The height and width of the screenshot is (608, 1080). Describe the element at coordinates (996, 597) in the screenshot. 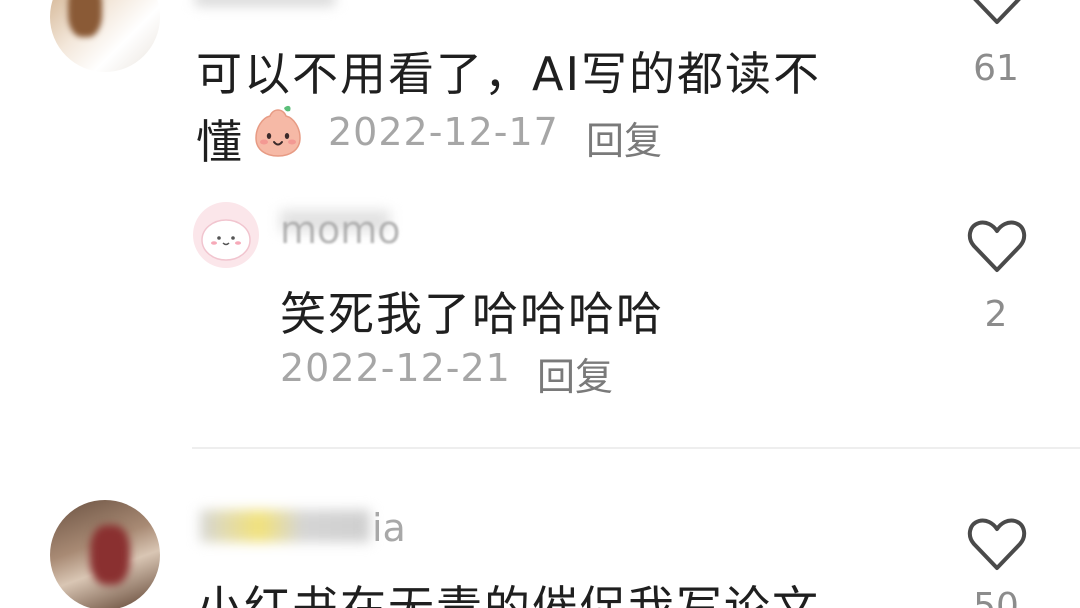

I see `like-count: 50` at that location.